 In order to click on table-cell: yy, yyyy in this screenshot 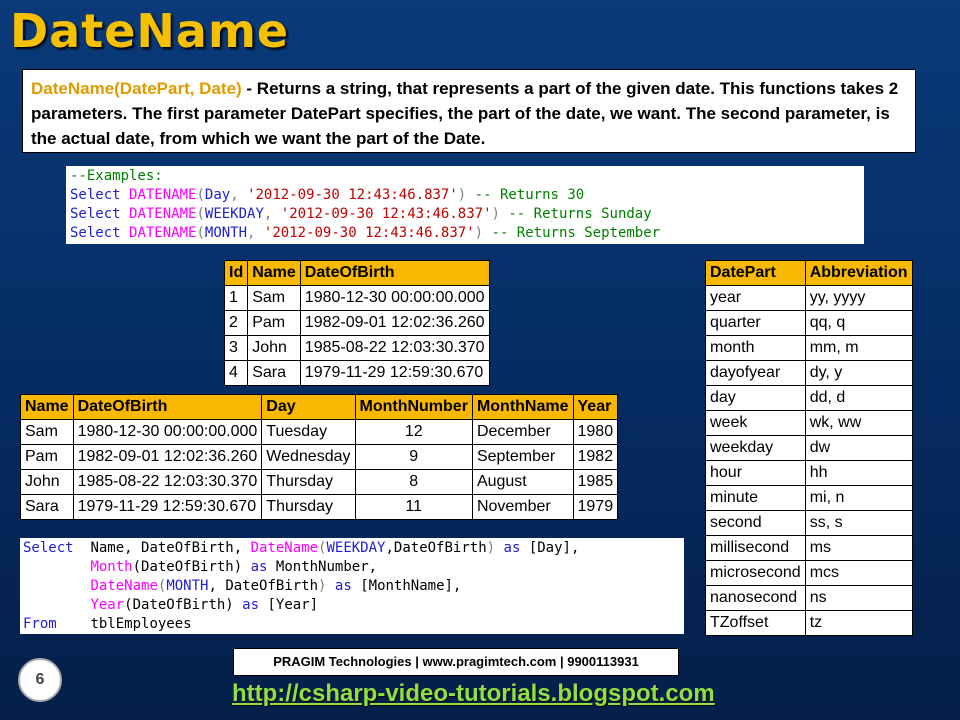, I will do `click(858, 298)`.